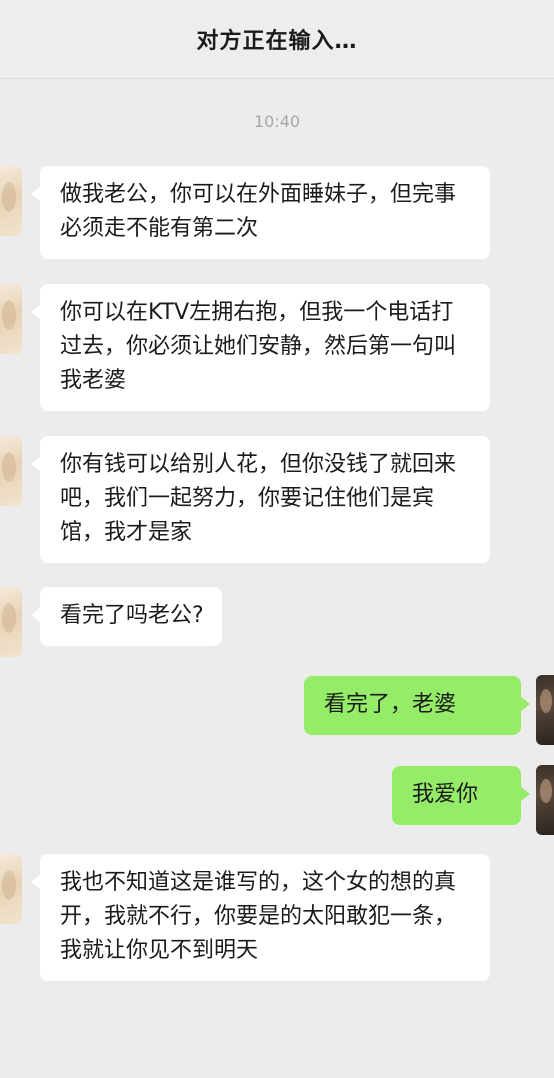 This screenshot has width=554, height=1078. What do you see at coordinates (260, 212) in the screenshot?
I see `incoming-message: 做我老公，你可以在外面睡妹子，但完事必须走不能有第二次` at bounding box center [260, 212].